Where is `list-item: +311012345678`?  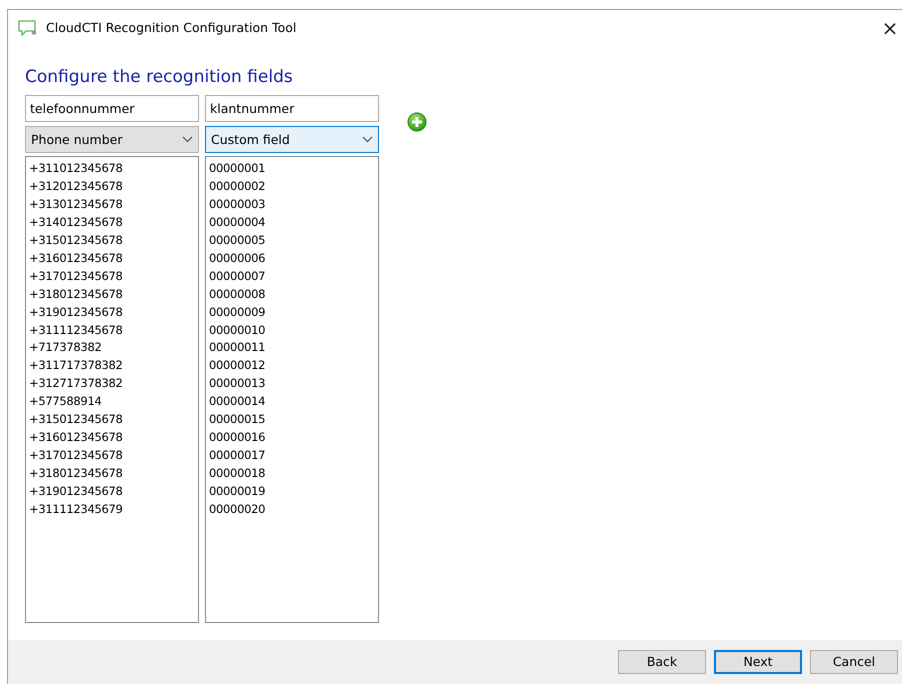 list-item: +311012345678 is located at coordinates (112, 169).